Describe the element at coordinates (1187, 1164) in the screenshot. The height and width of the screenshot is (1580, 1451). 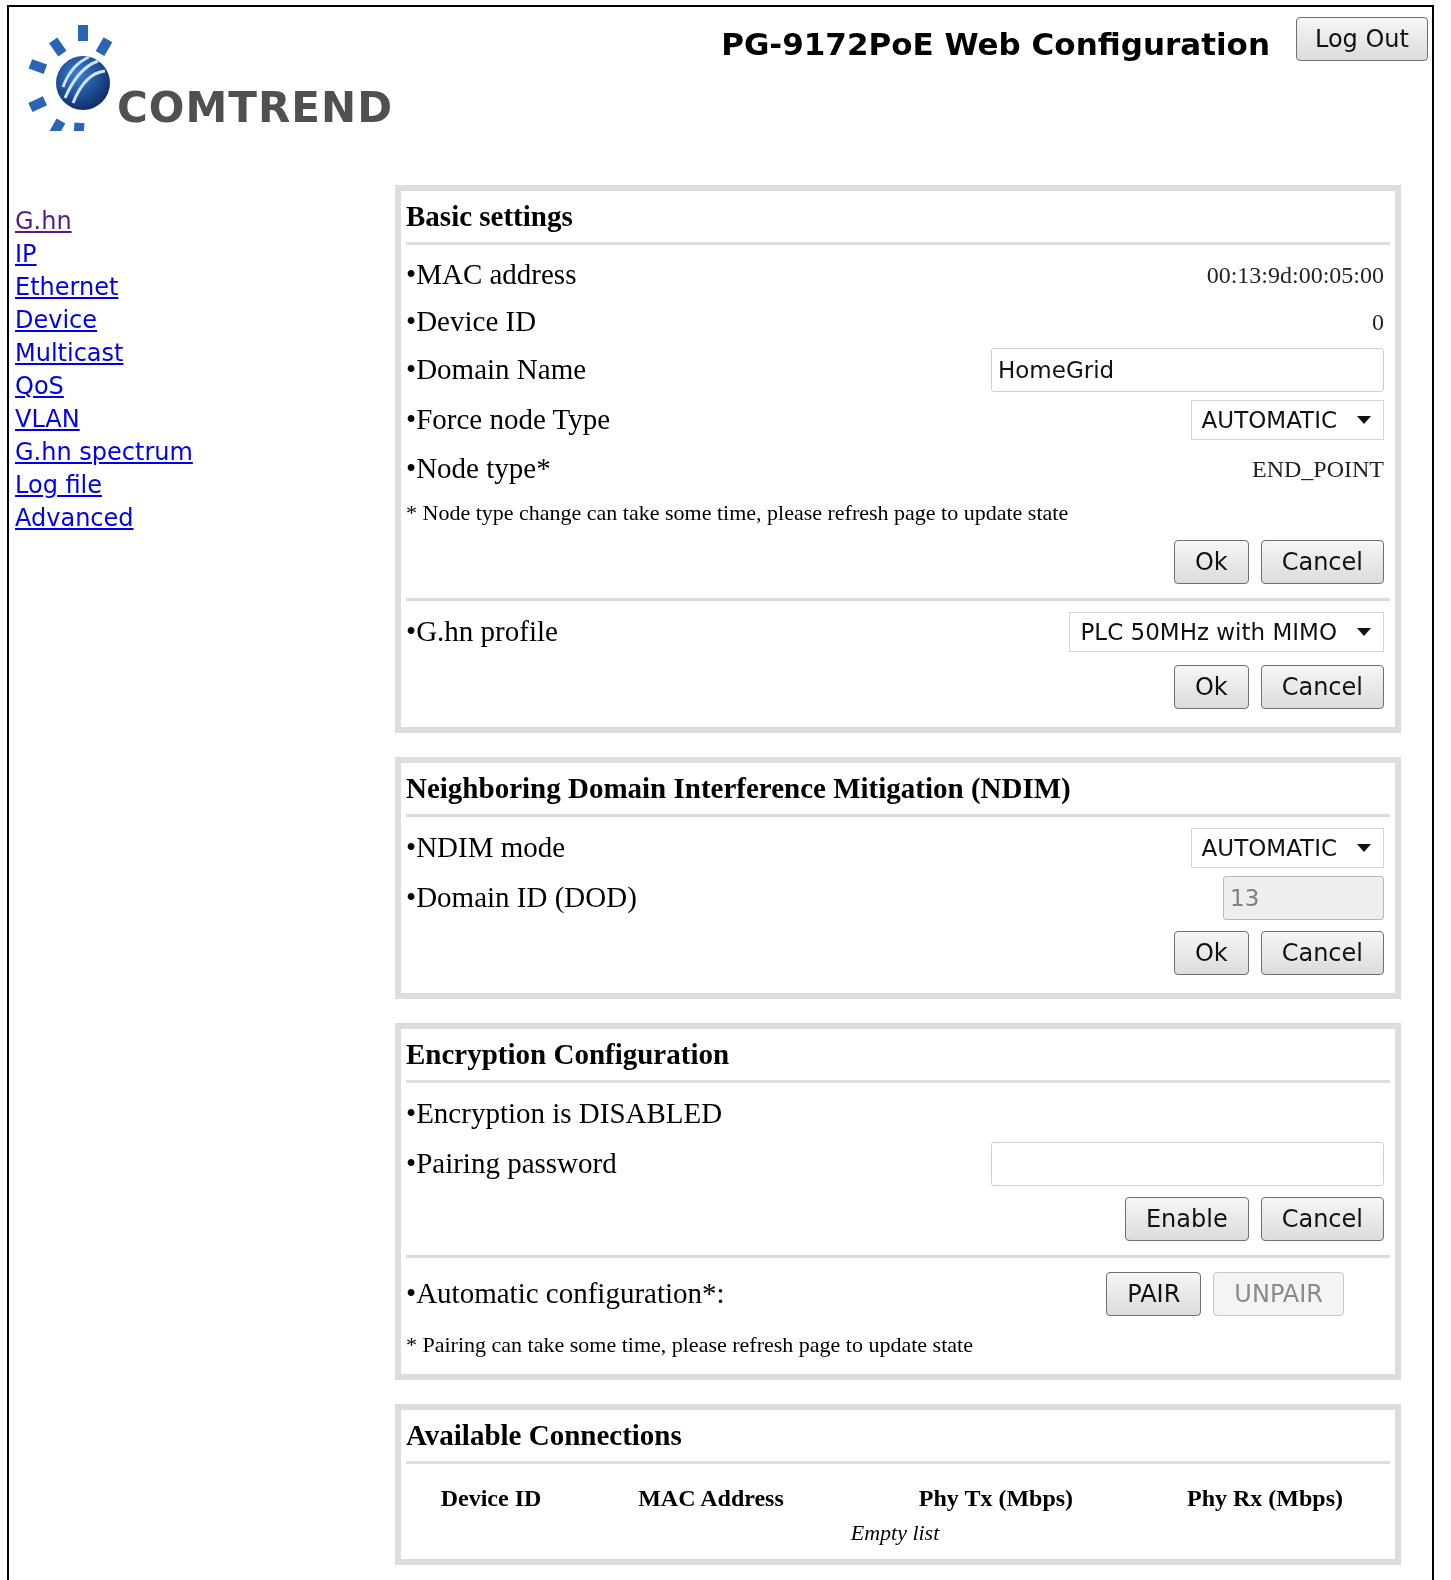
I see `text-field` at that location.